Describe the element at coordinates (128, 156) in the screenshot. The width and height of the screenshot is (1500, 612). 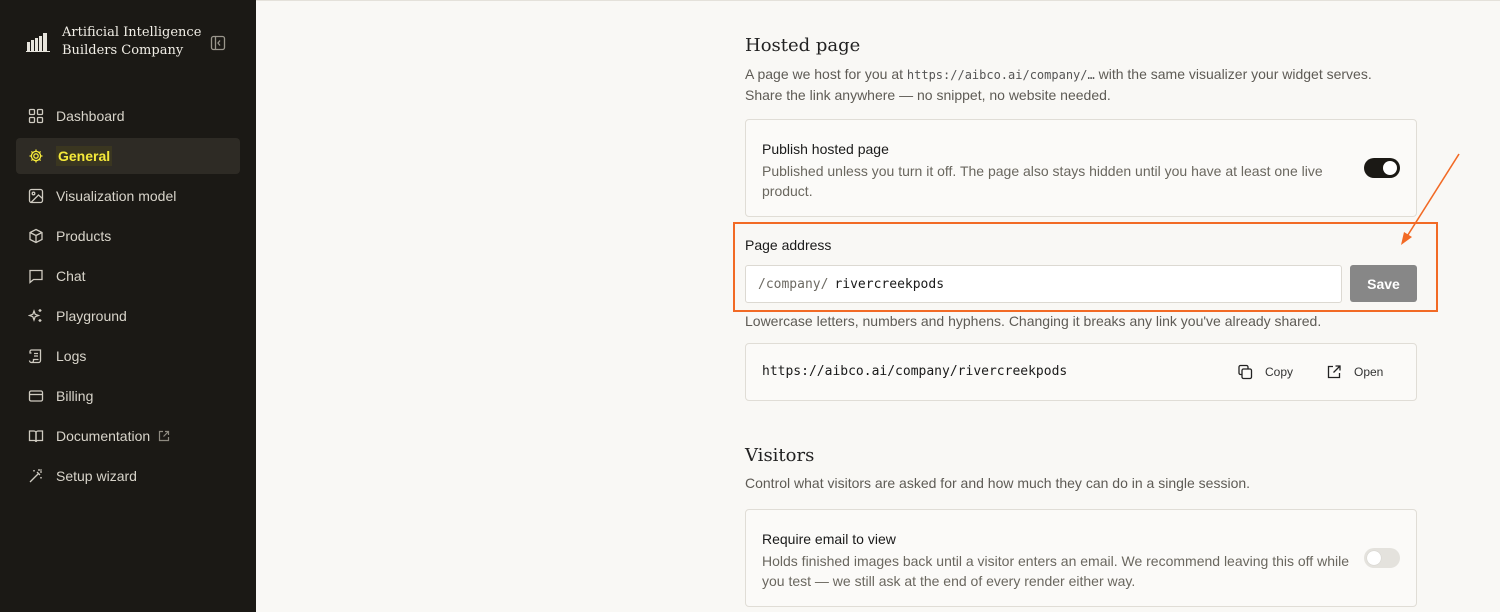
I see `sidebar-item-general: General` at that location.